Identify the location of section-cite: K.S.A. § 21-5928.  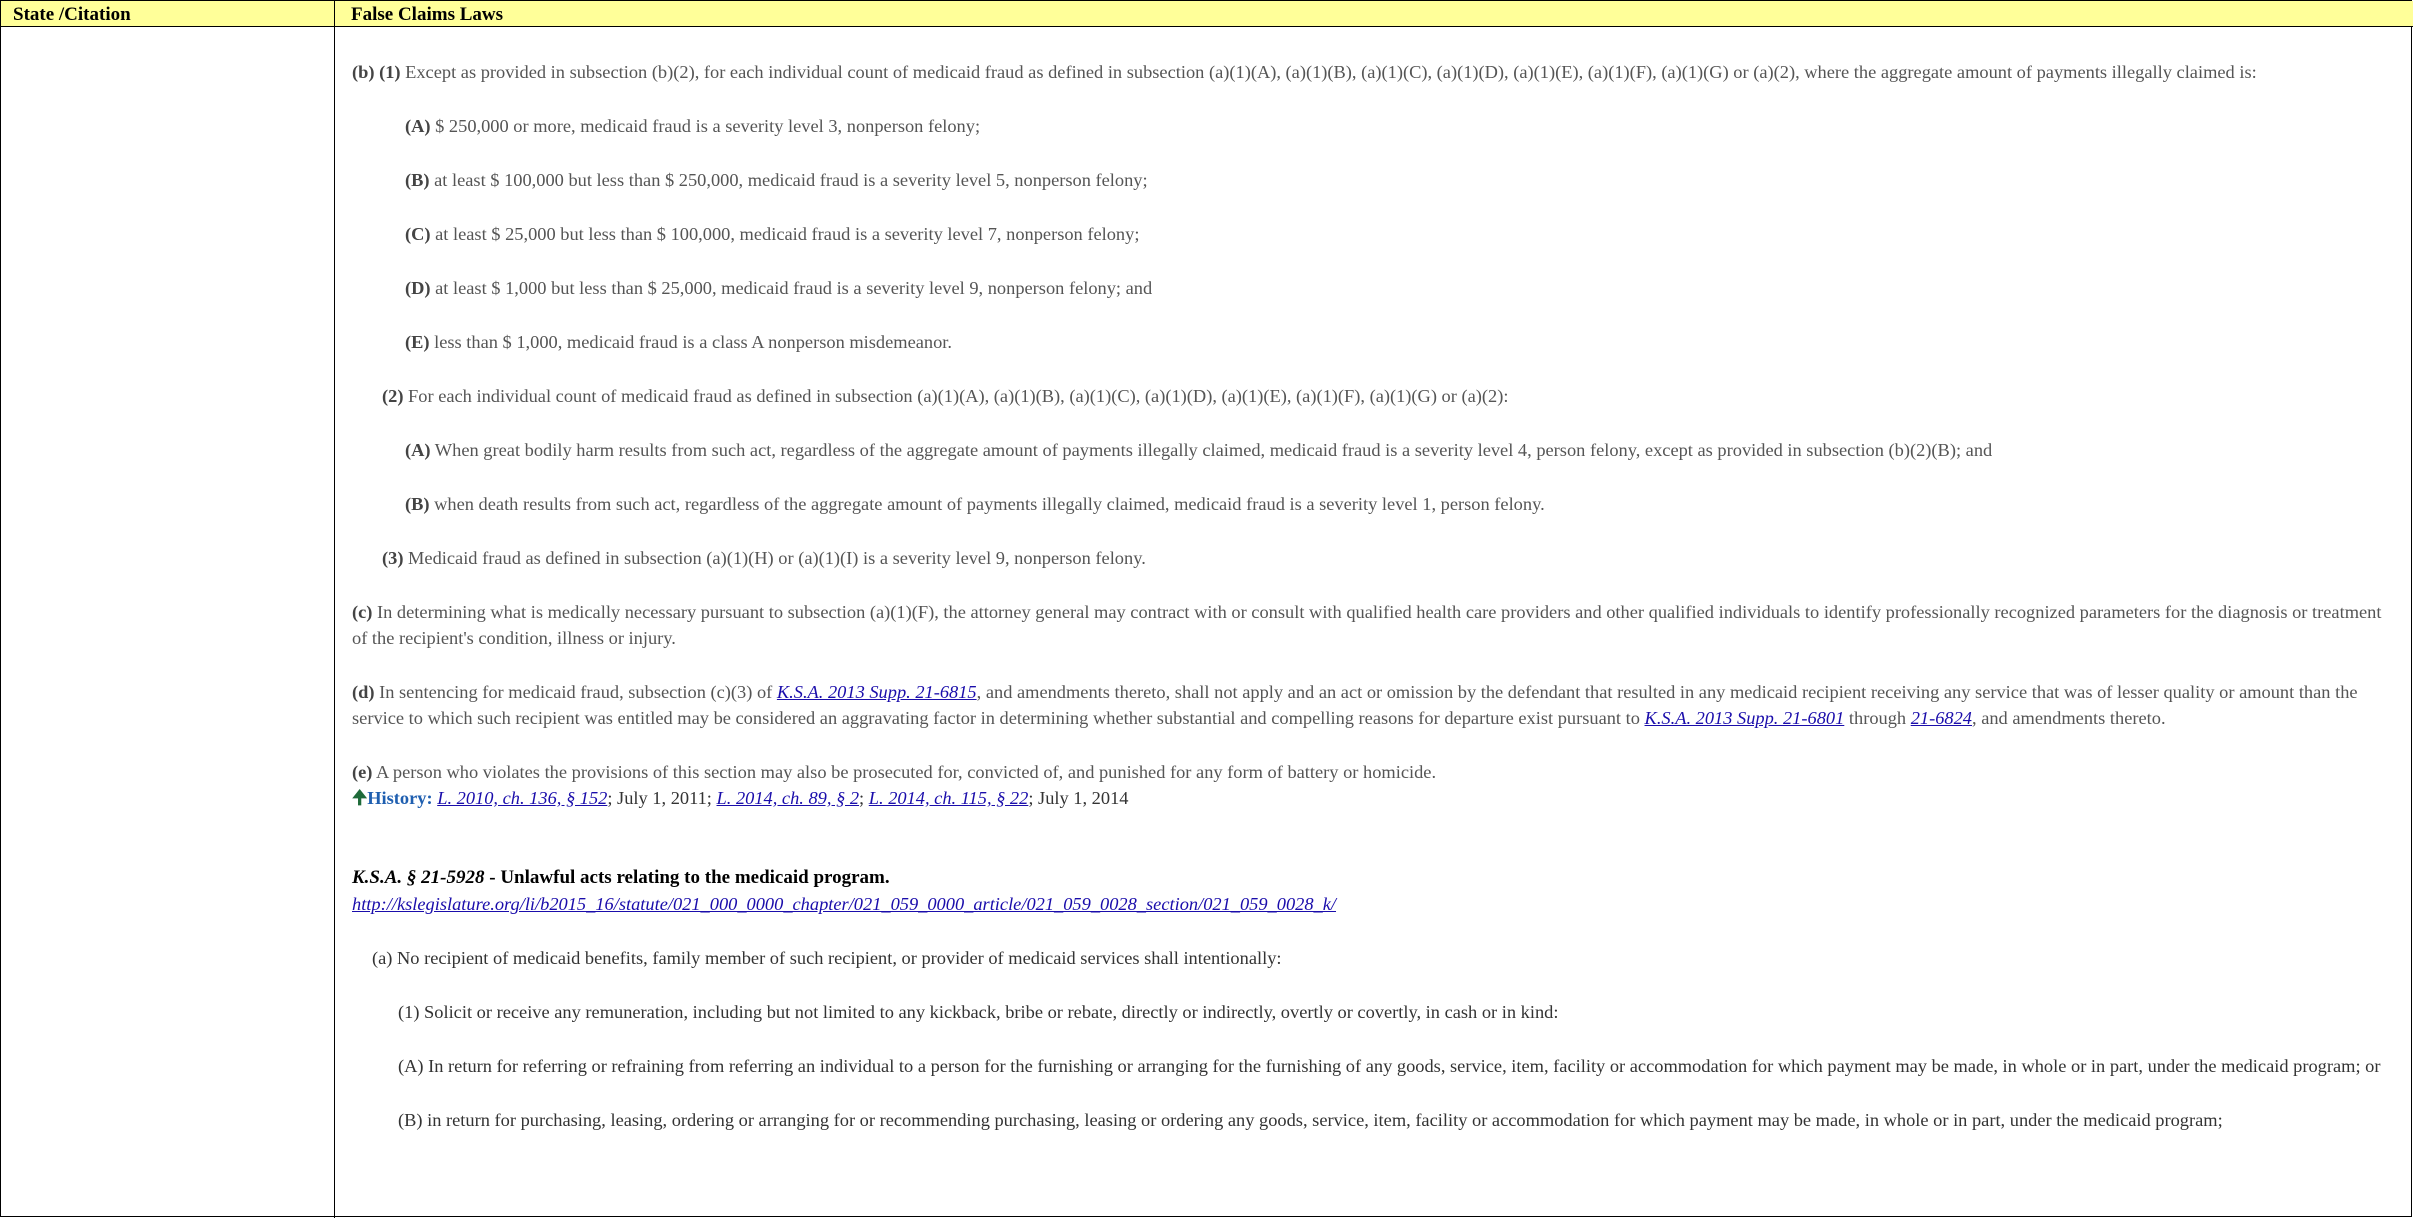
(418, 877).